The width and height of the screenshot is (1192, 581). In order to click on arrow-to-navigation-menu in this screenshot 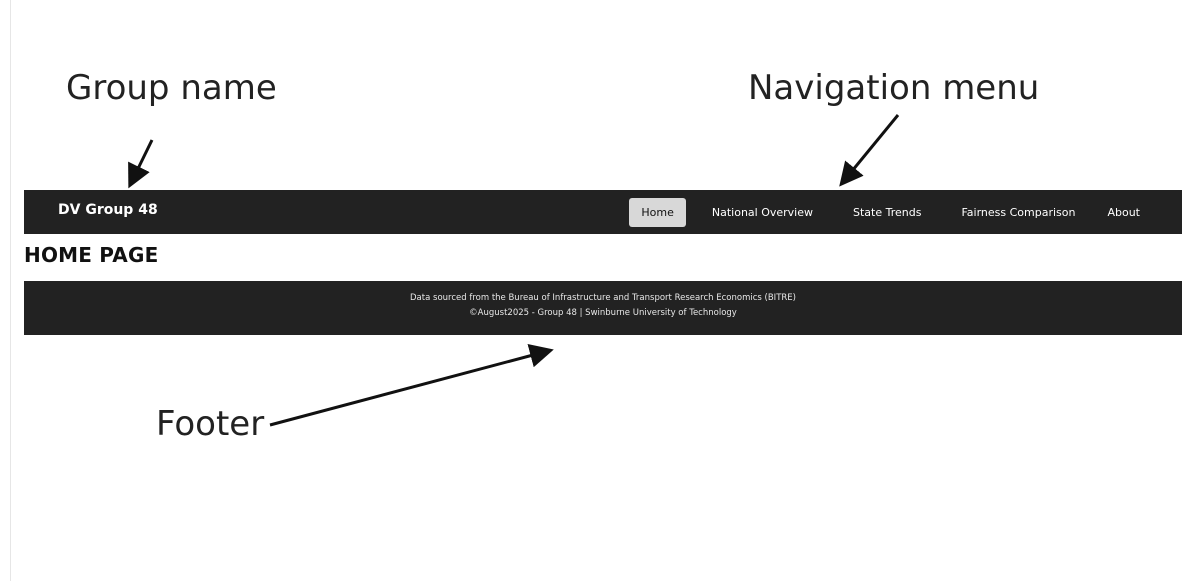, I will do `click(869, 150)`.